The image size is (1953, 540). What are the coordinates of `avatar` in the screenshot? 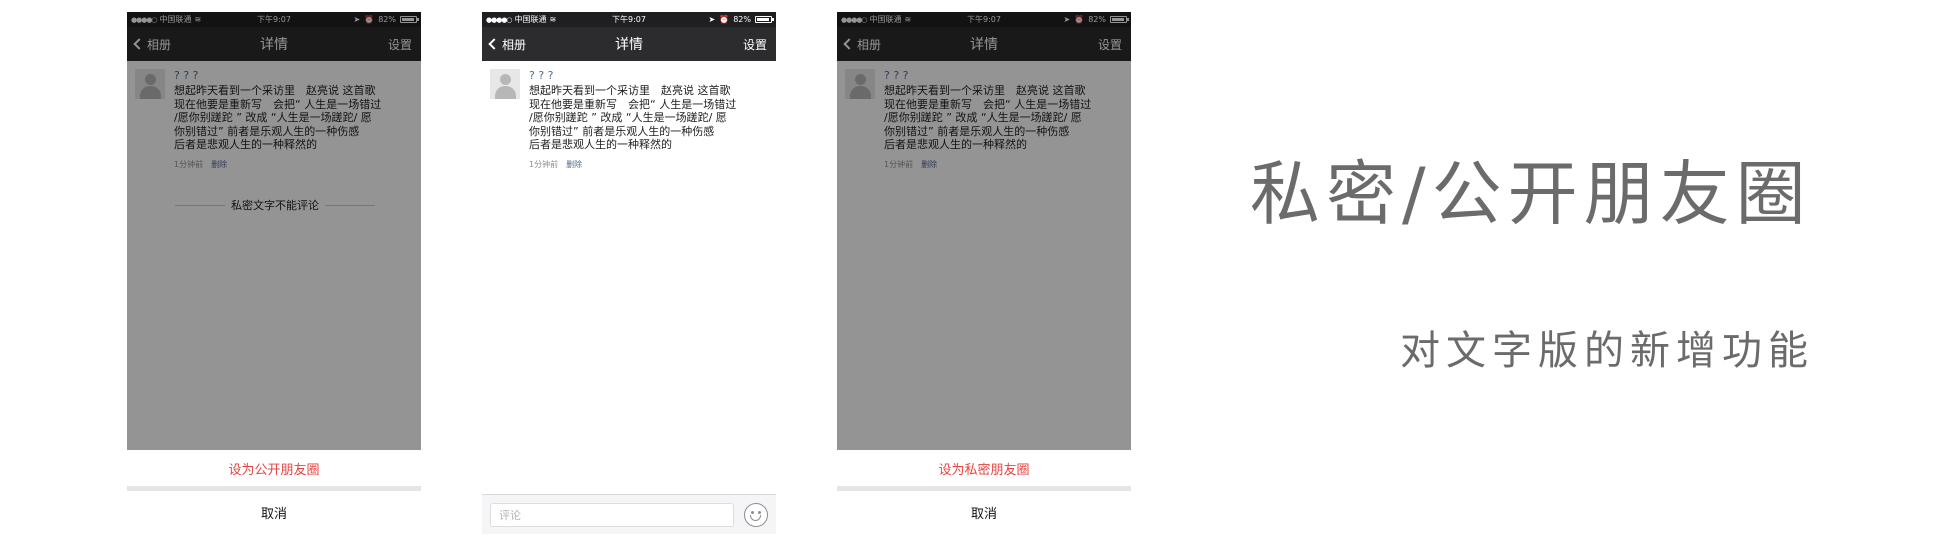 It's located at (505, 84).